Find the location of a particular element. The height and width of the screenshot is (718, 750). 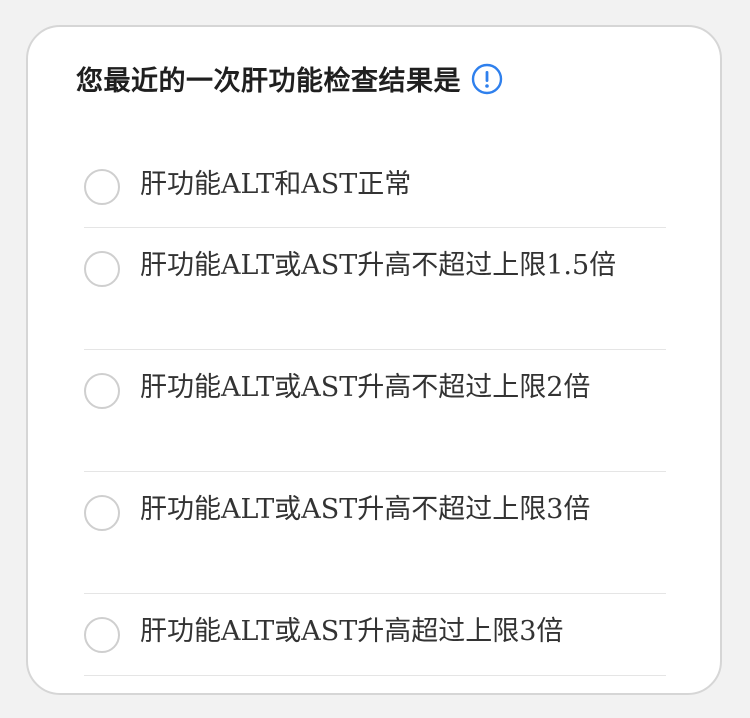

option-5: 肝功能ALT或AST升高超过上限3倍 is located at coordinates (375, 635).